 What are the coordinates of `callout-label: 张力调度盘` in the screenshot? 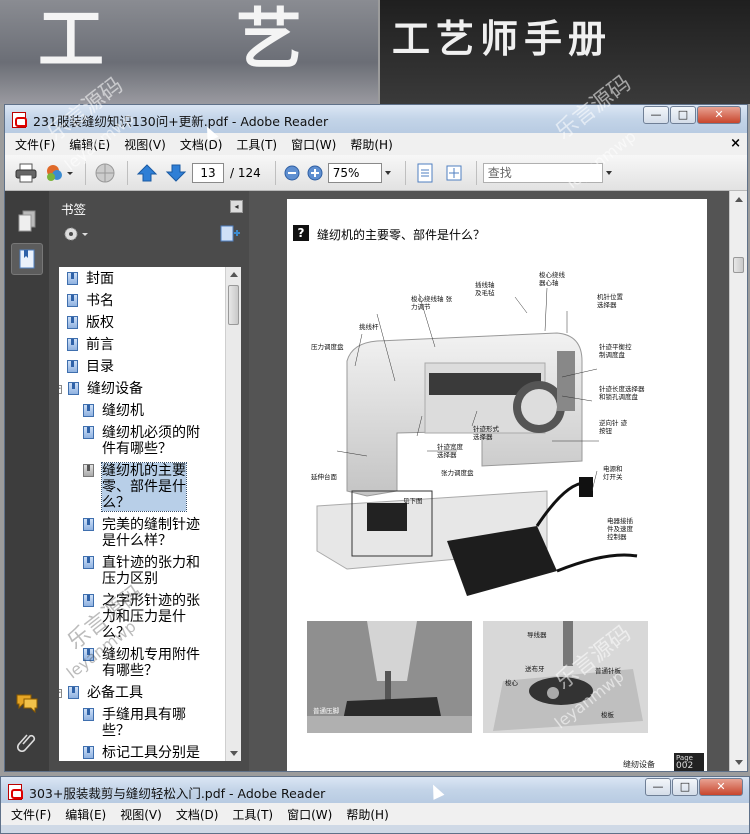 It's located at (457, 473).